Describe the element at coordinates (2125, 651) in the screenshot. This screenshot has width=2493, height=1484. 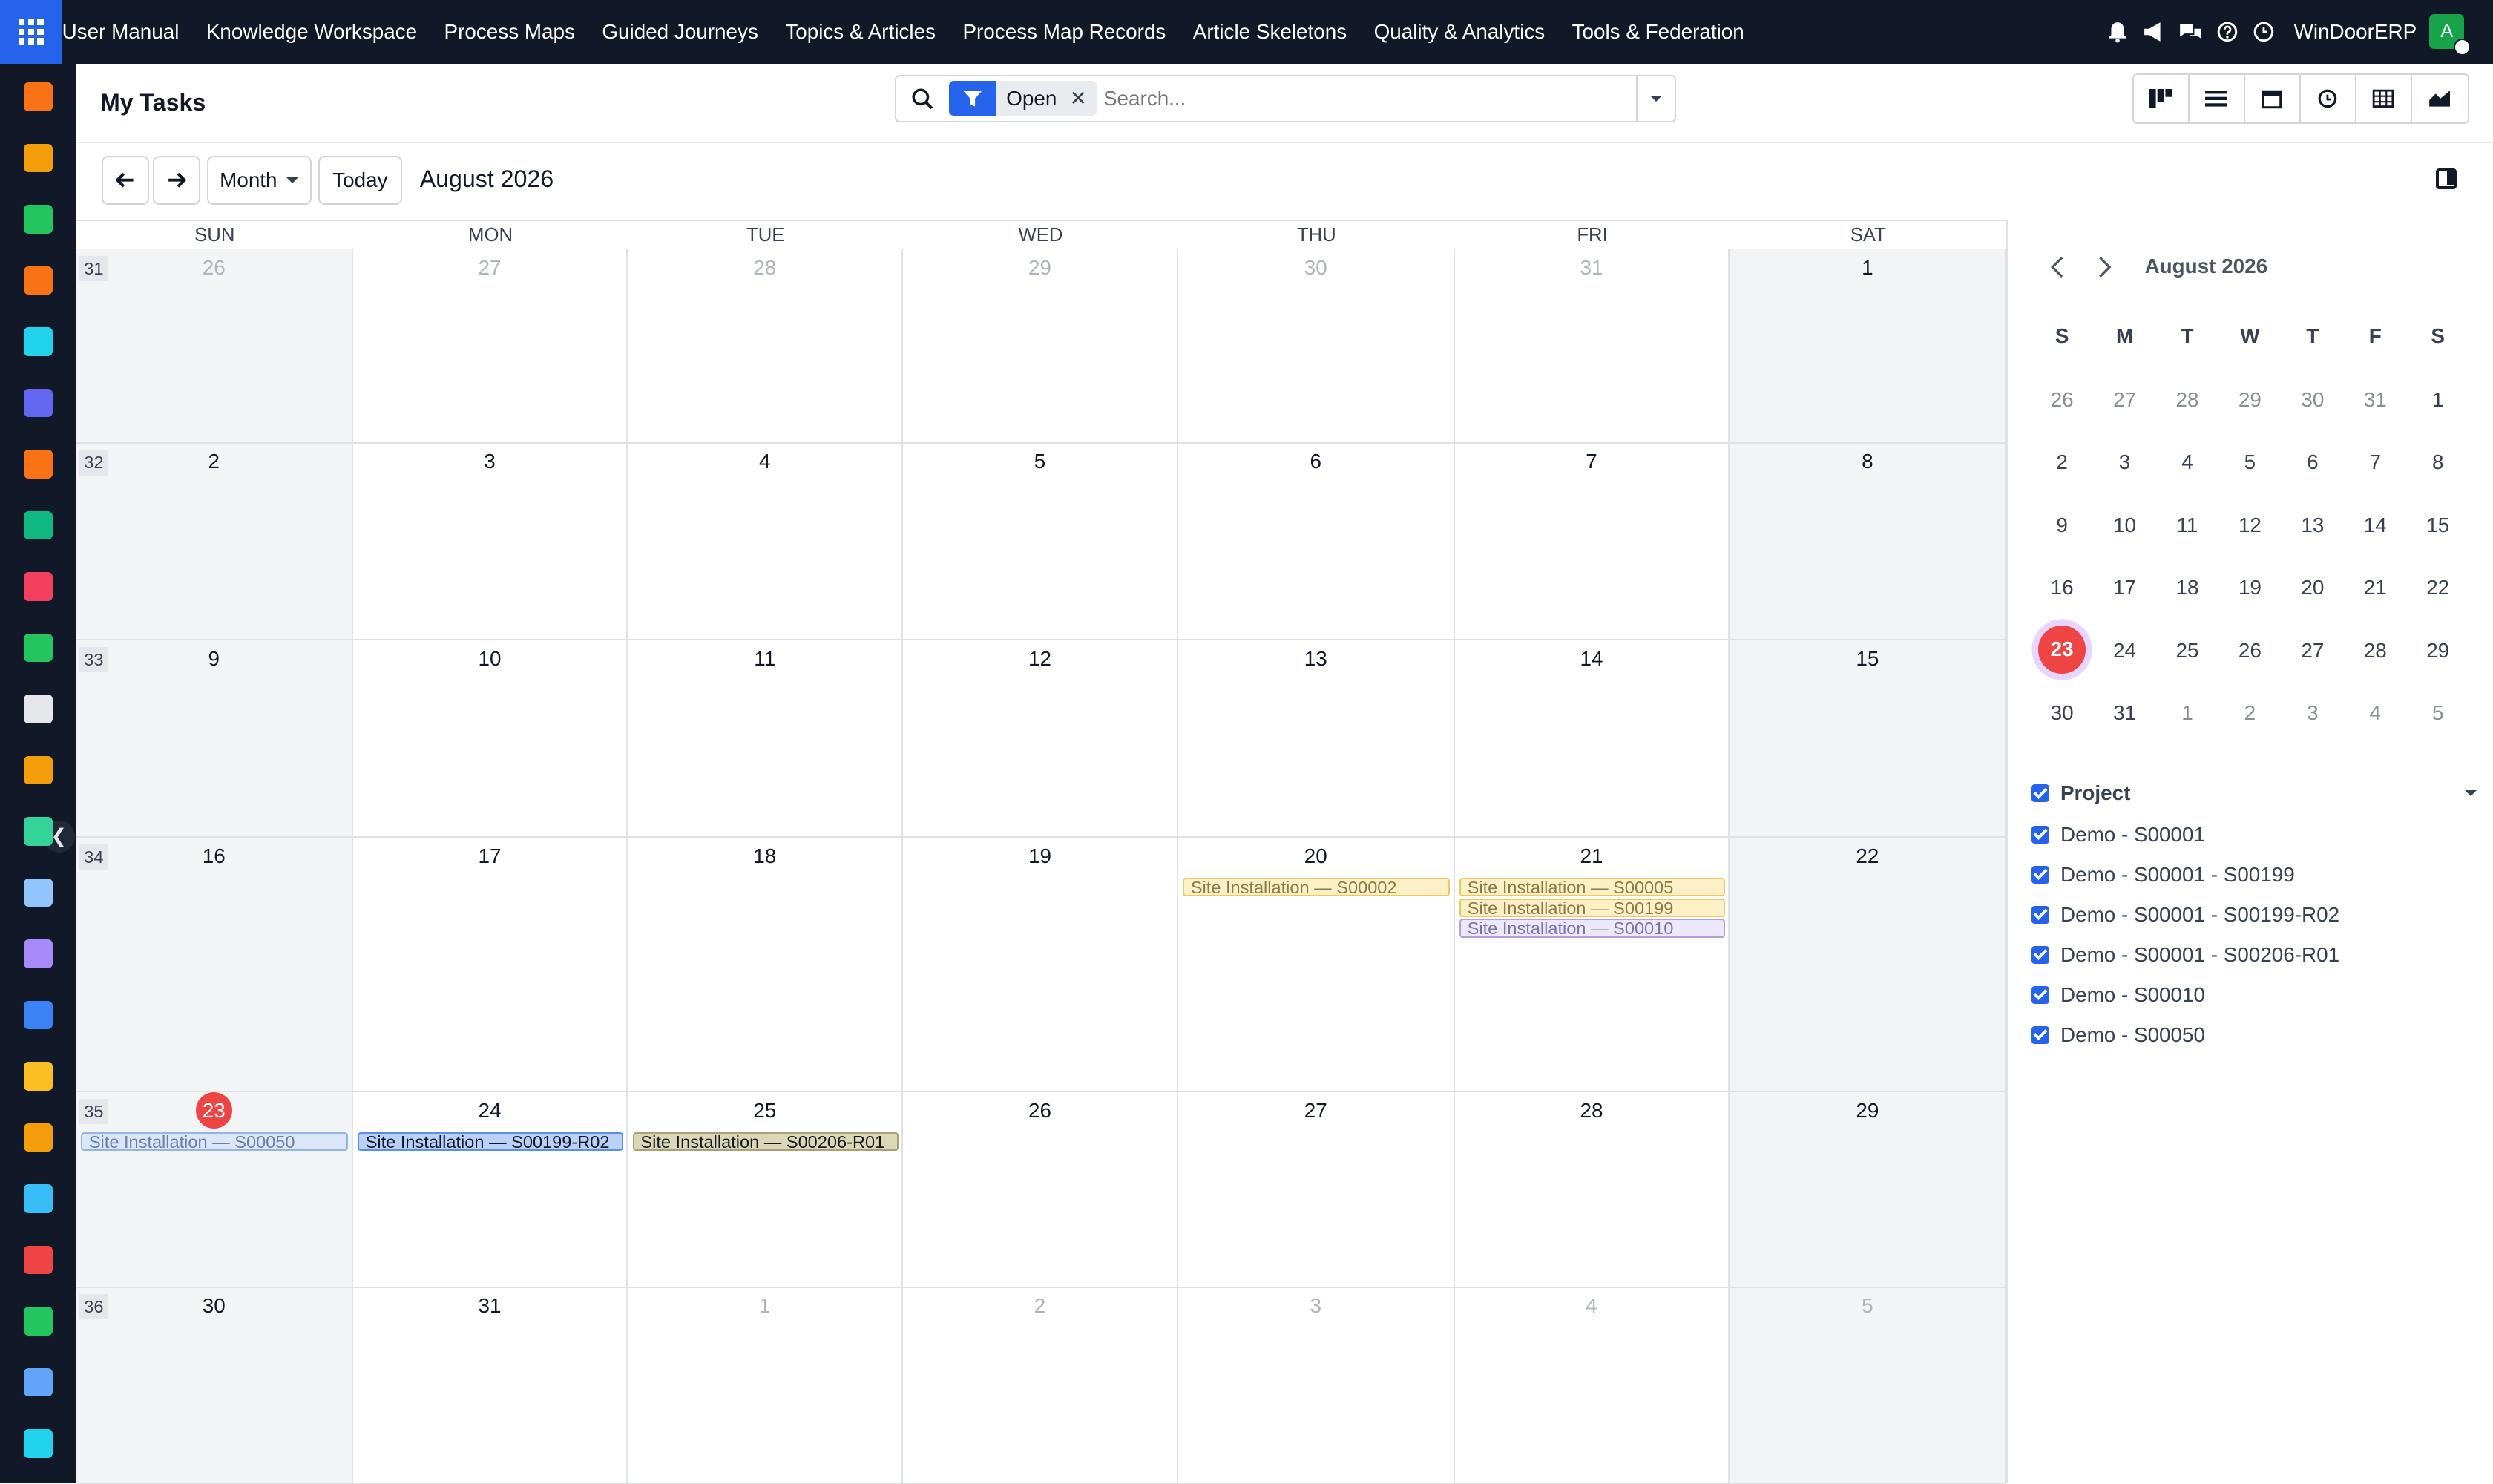
I see `mini-day: 24` at that location.